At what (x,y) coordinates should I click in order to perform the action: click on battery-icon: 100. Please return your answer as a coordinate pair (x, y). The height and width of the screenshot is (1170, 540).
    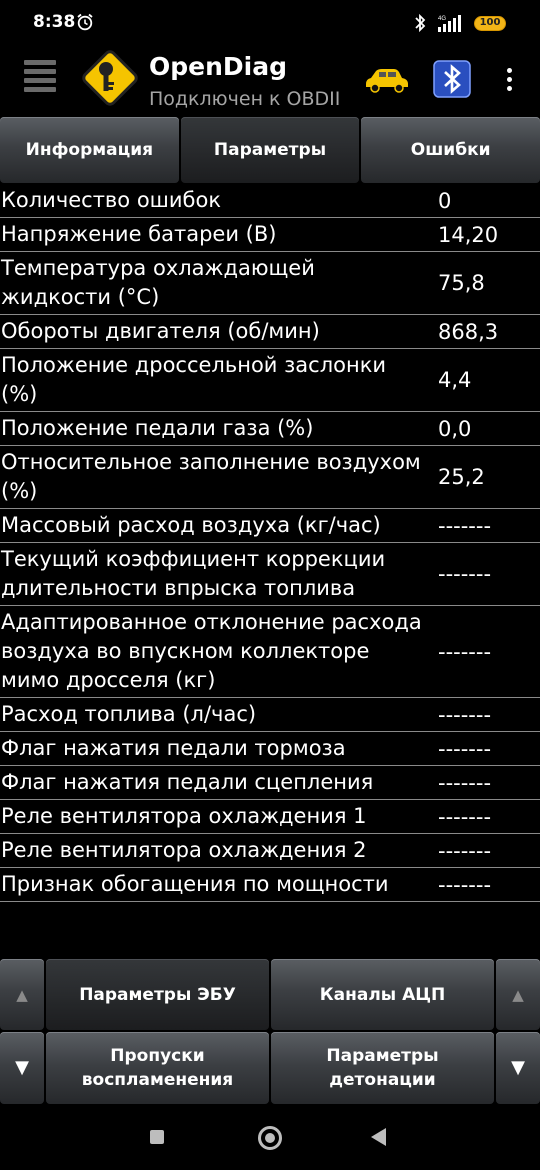
    Looking at the image, I should click on (490, 23).